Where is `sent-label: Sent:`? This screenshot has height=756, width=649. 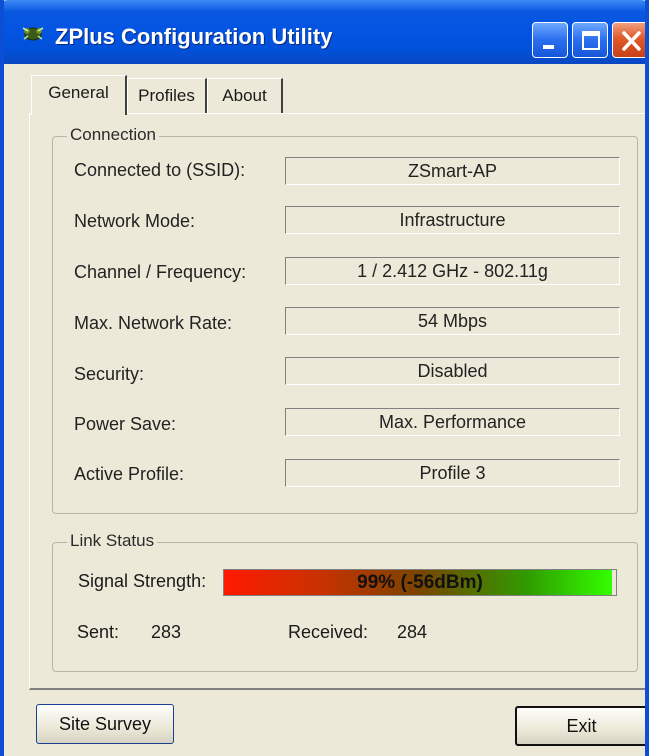
sent-label: Sent: is located at coordinates (98, 632).